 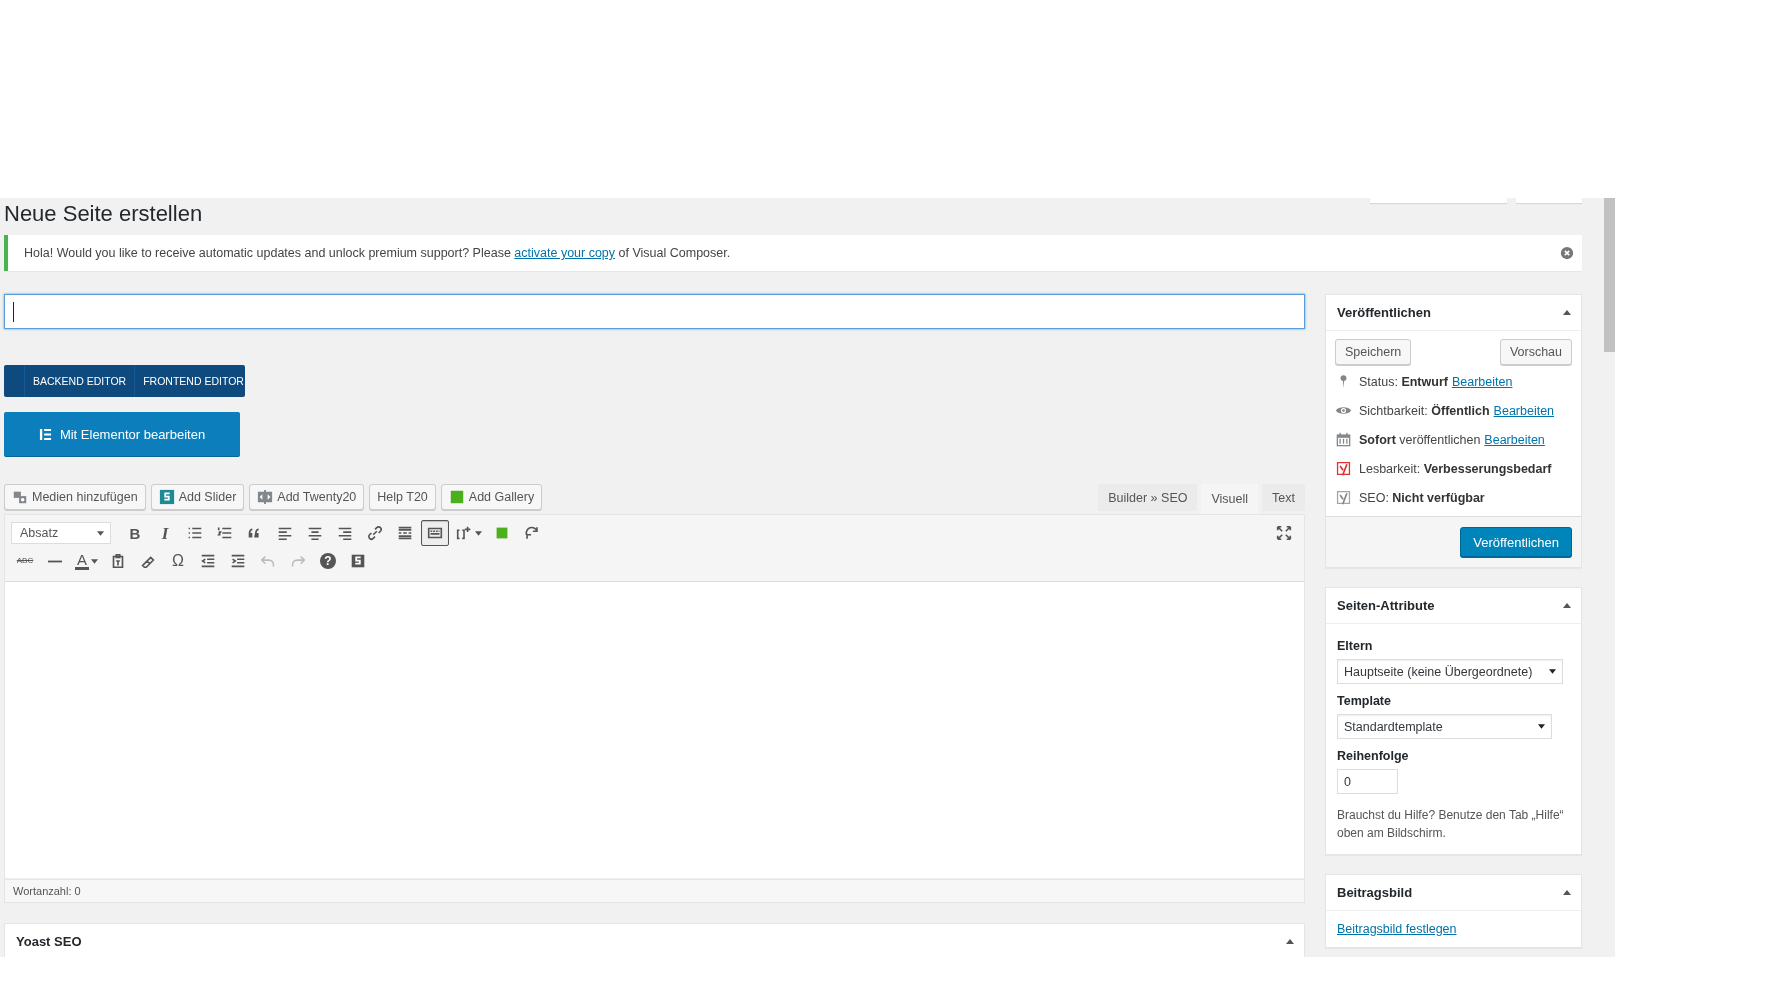 What do you see at coordinates (328, 561) in the screenshot?
I see `help-button: ?` at bounding box center [328, 561].